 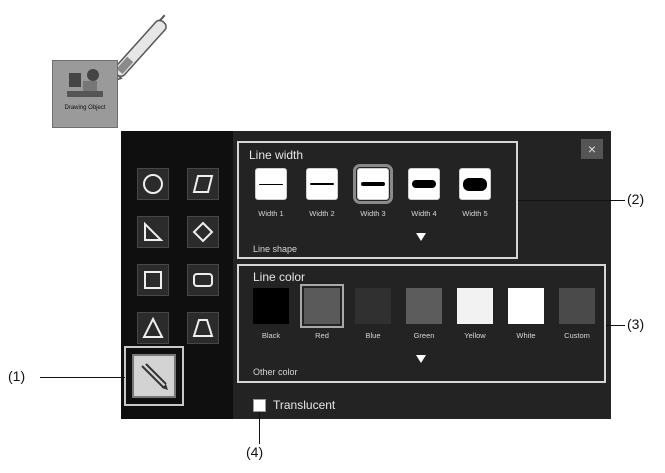 I want to click on color-label-green: Green, so click(x=424, y=335).